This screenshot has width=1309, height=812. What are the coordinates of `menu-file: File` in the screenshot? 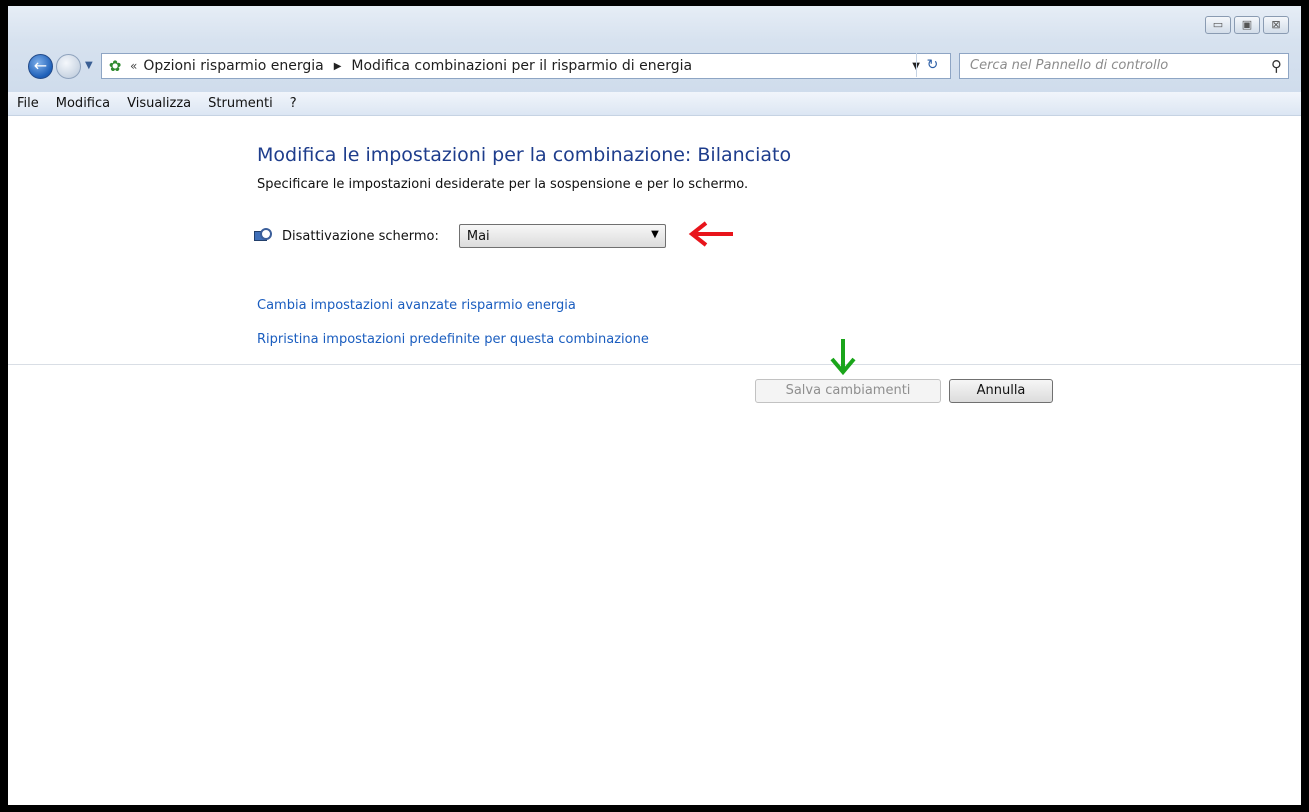 It's located at (28, 103).